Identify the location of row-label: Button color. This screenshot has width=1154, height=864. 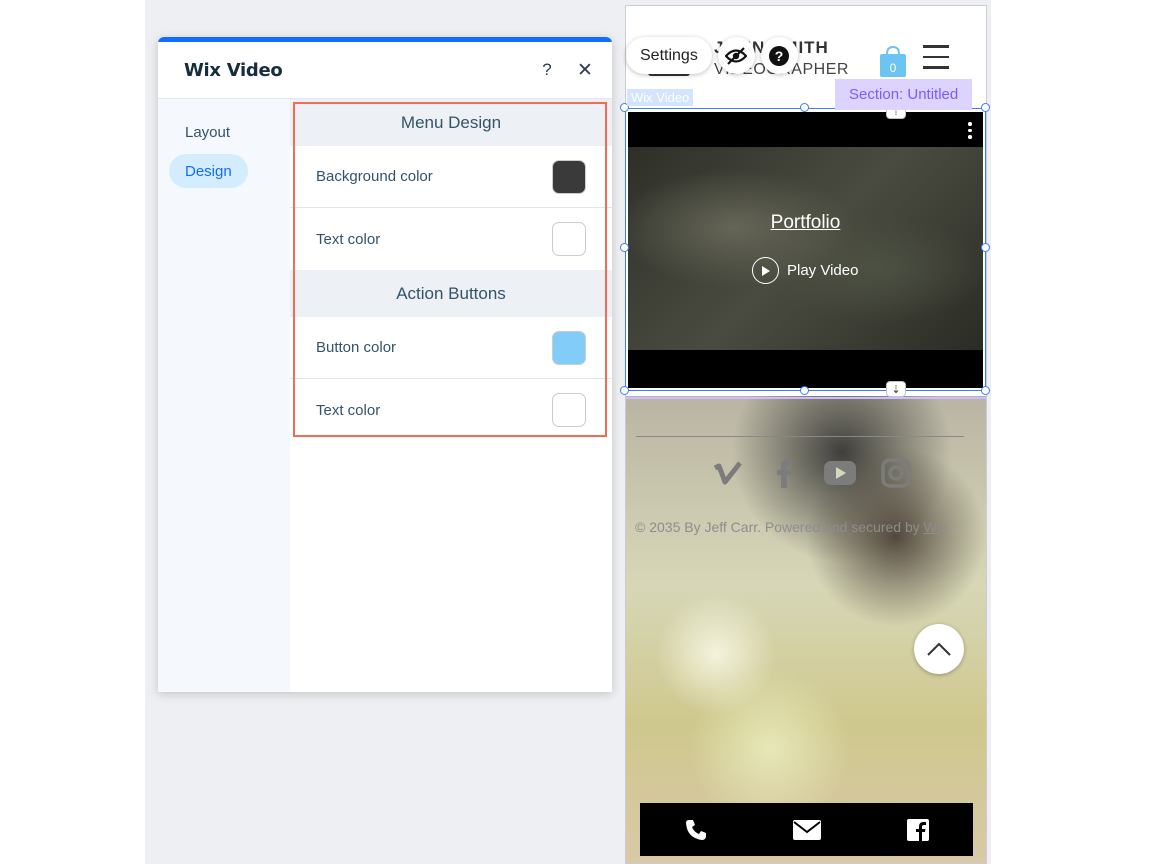
(356, 347).